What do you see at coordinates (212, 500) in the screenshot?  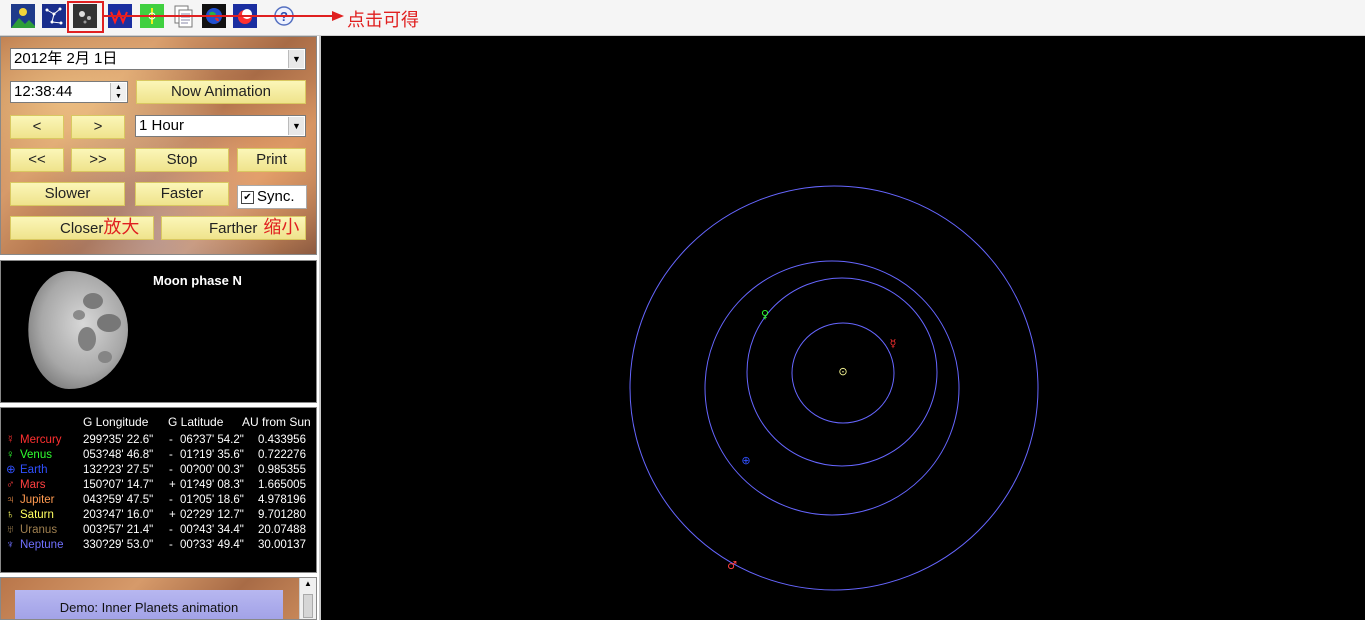 I see `planet-latitude: 01?05' 18.6"` at bounding box center [212, 500].